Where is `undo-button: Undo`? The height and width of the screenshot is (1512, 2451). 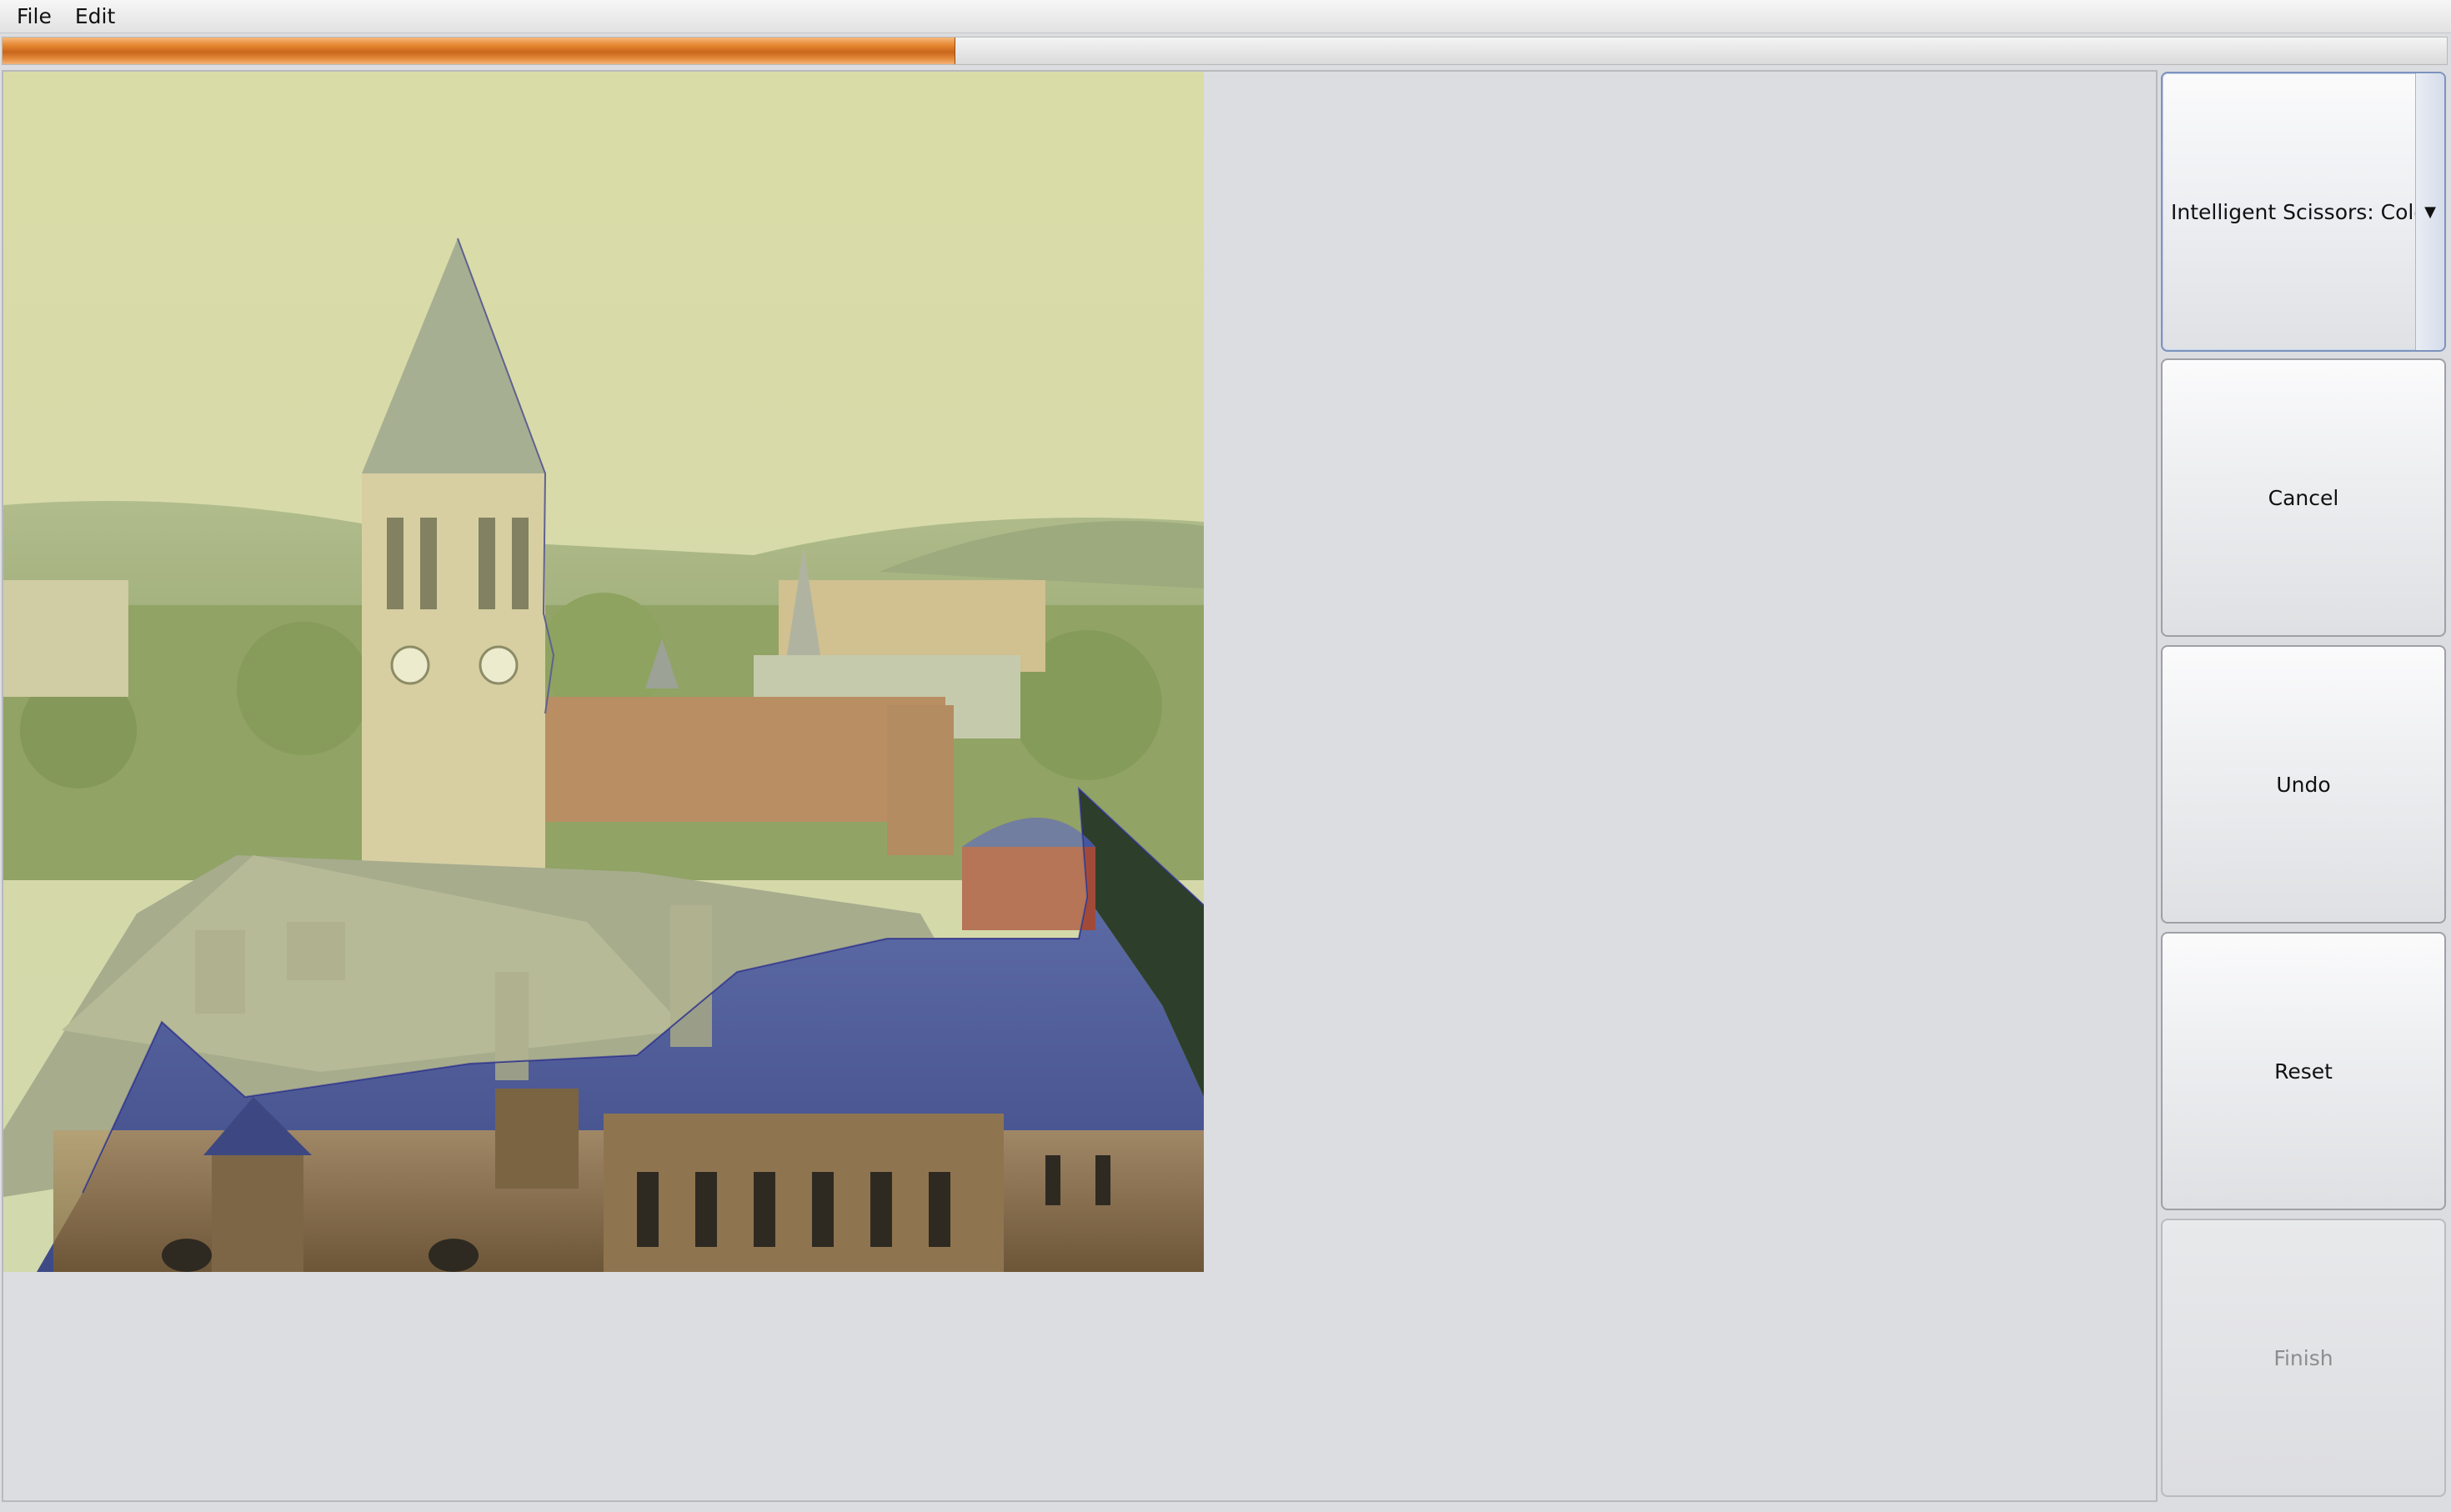
undo-button: Undo is located at coordinates (2303, 785).